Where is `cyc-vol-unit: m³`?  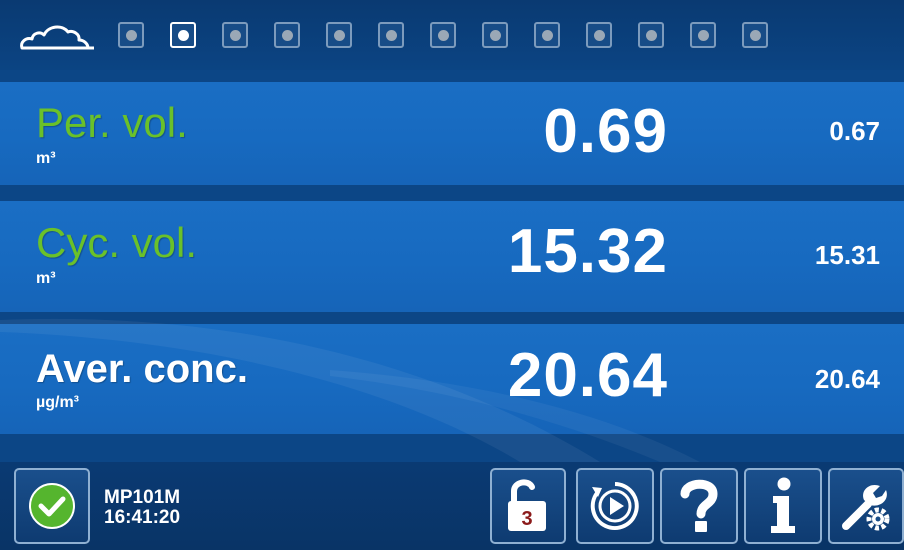 cyc-vol-unit: m³ is located at coordinates (46, 278).